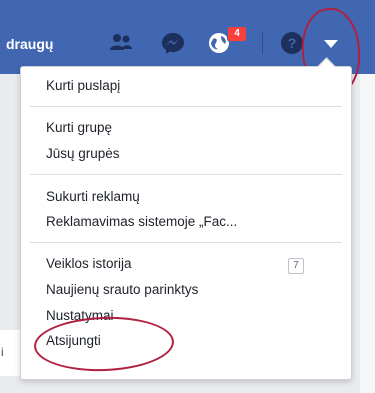  I want to click on topbar-divider, so click(262, 43).